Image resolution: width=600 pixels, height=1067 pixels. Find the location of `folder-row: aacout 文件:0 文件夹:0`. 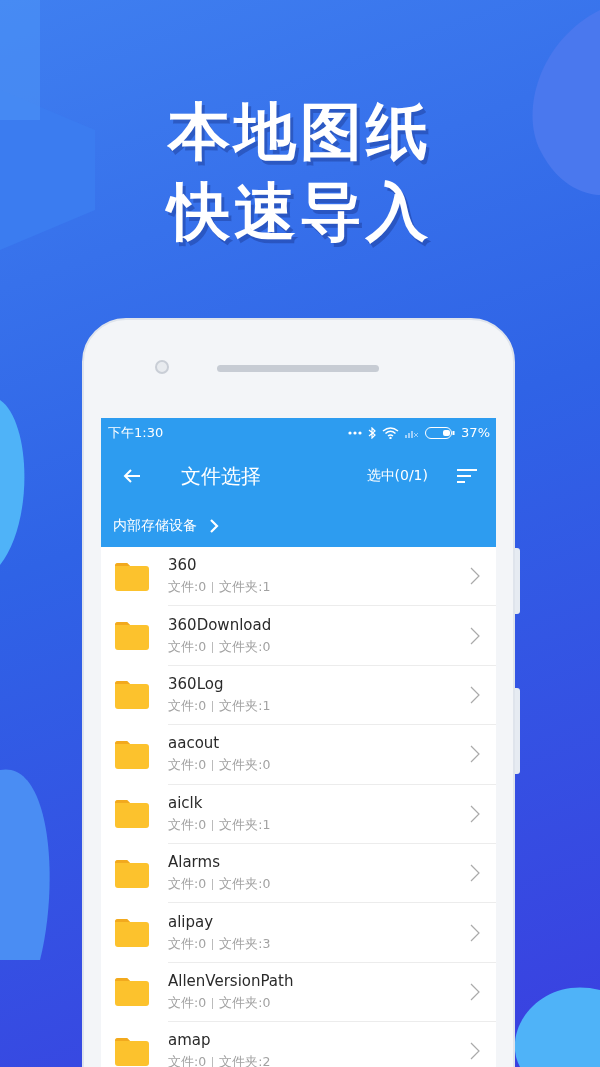

folder-row: aacout 文件:0 文件夹:0 is located at coordinates (298, 755).